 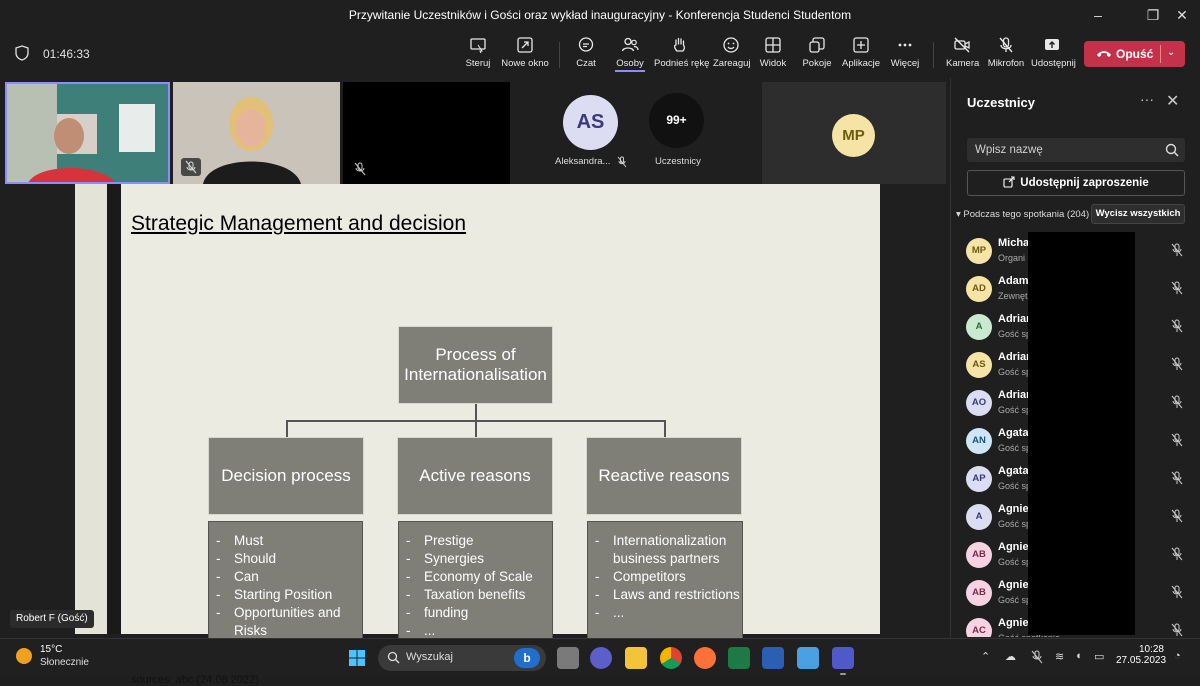 I want to click on camera-off-icon, so click(x=962, y=45).